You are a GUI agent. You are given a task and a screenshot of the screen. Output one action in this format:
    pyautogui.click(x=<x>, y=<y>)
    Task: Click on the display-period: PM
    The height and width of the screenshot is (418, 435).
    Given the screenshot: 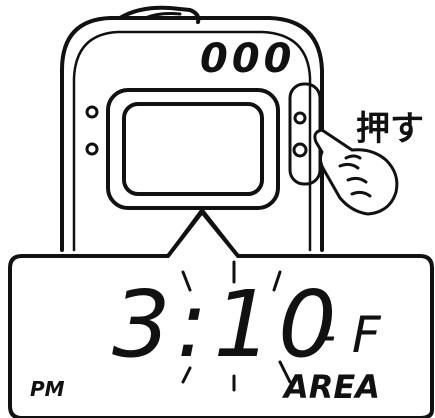 What is the action you would take?
    pyautogui.click(x=47, y=389)
    